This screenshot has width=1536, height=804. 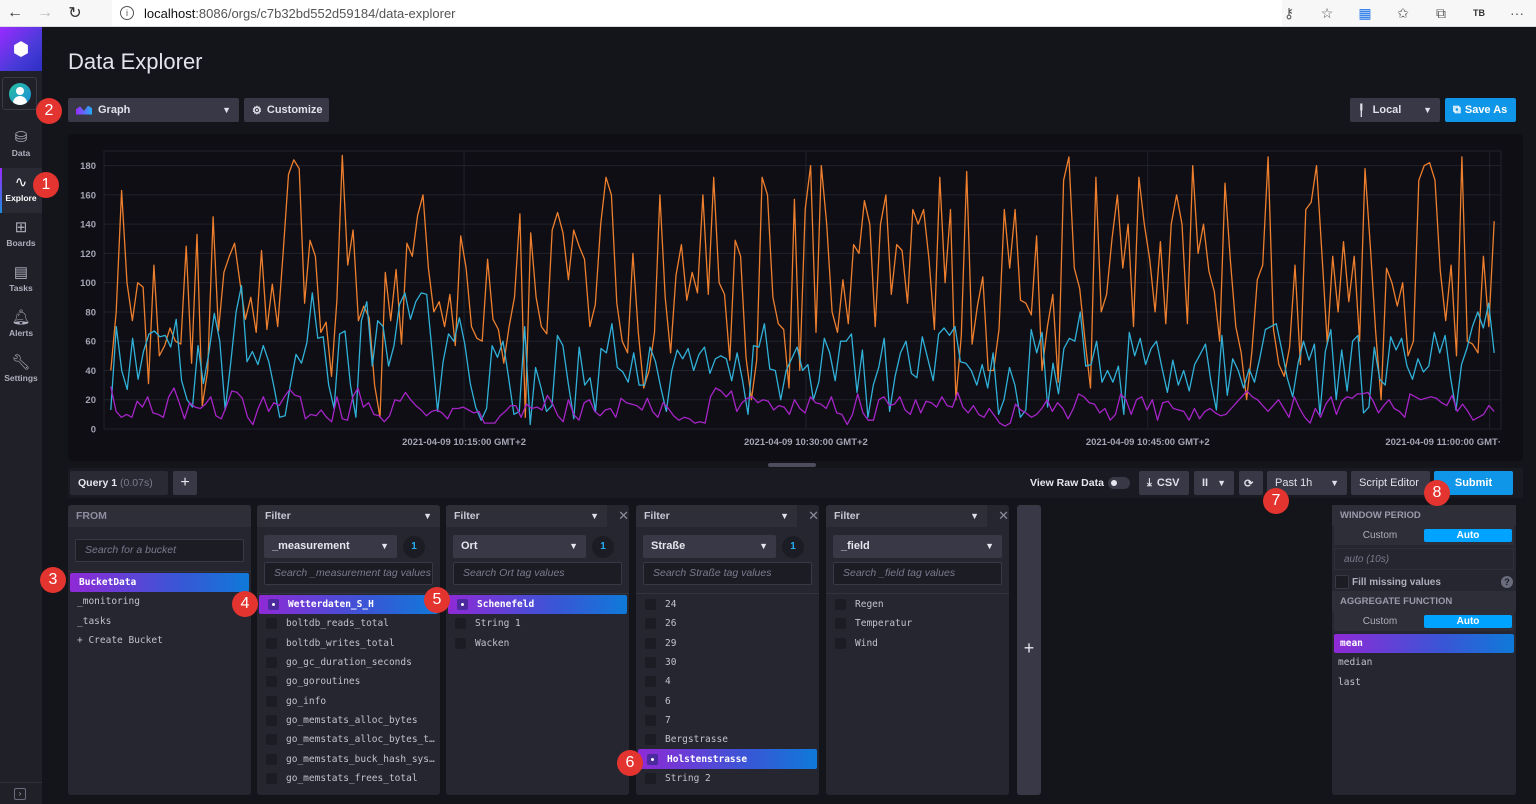 I want to click on tag-value-item: 7, so click(x=727, y=720).